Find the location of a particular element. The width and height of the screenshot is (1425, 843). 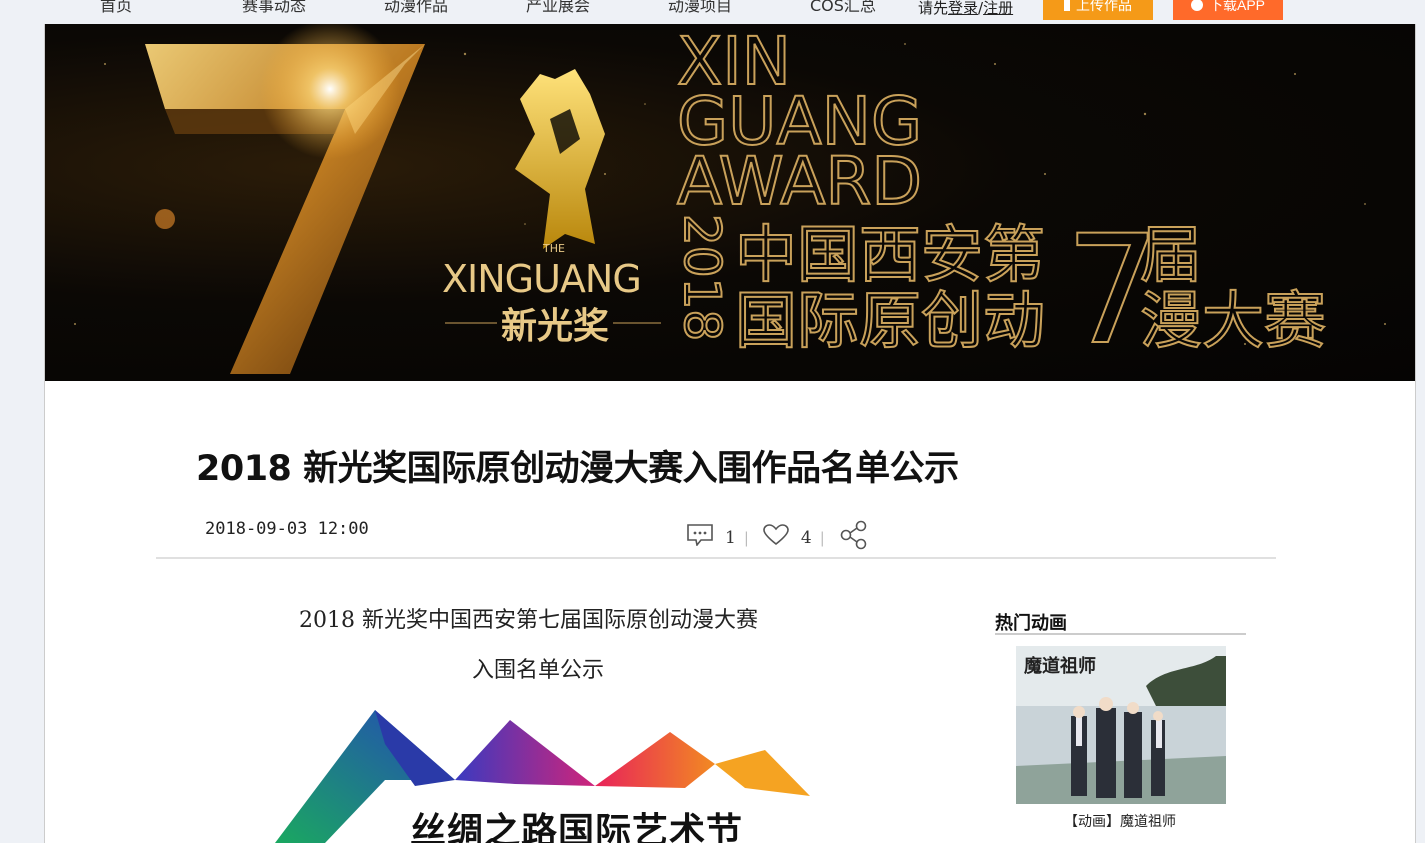

logo-cn-text: 新光奖 is located at coordinates (555, 326).